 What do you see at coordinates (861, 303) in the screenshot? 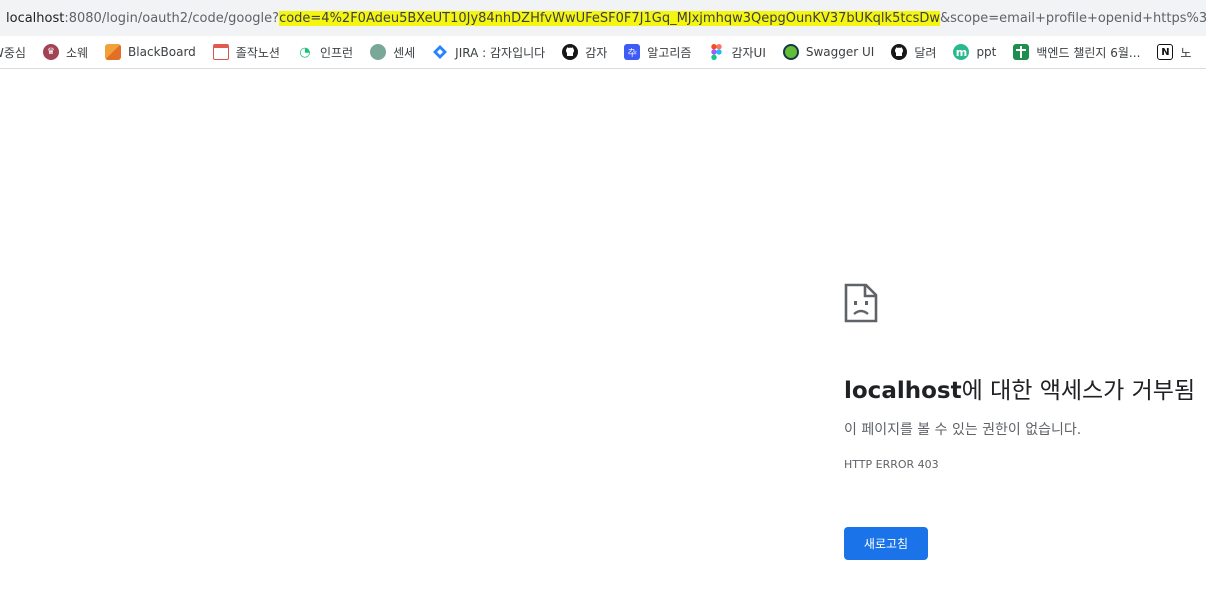
I see `sad-page-icon` at bounding box center [861, 303].